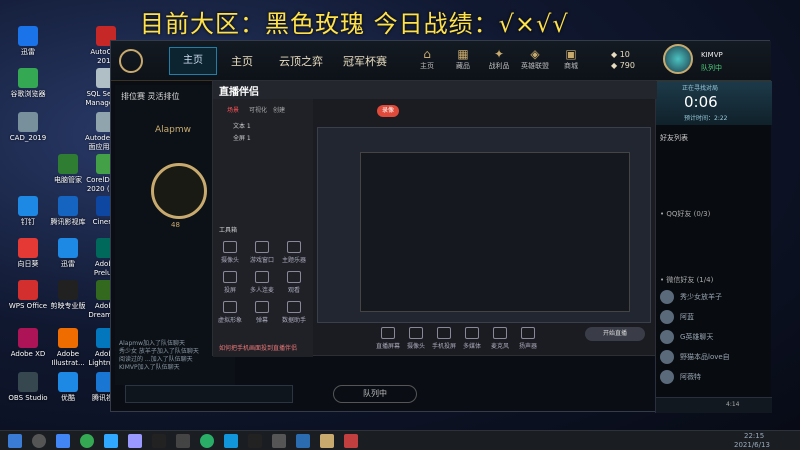 The image size is (800, 450). Describe the element at coordinates (150, 96) in the screenshot. I see `queue-mode: 排位赛 灵活排位` at that location.